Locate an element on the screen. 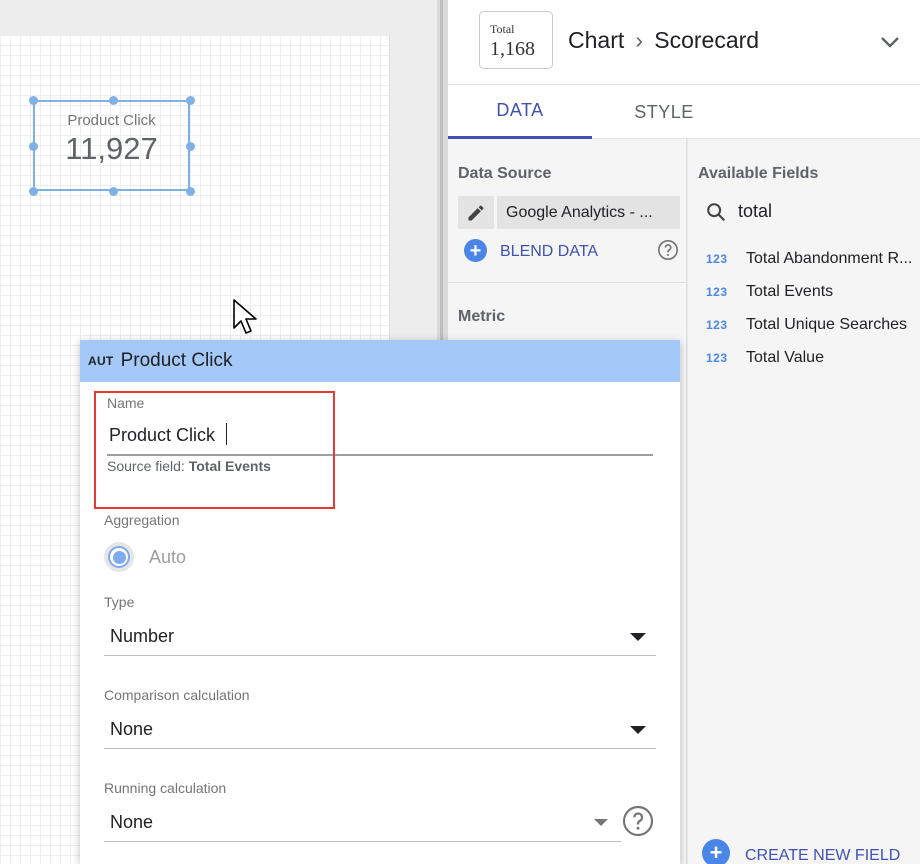  breadcrumb: Chart › Scorecard is located at coordinates (663, 40).